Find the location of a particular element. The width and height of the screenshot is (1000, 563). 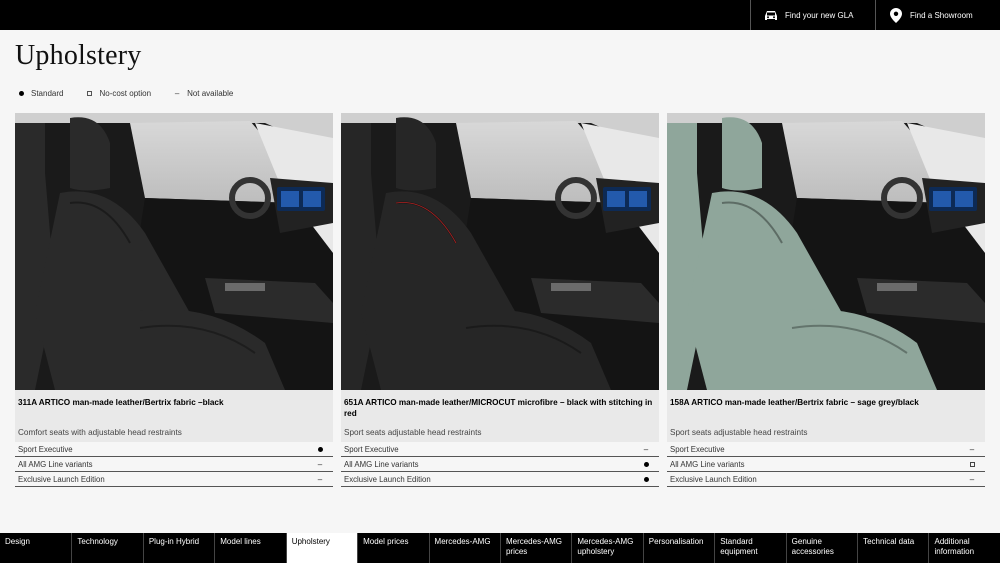

legend-label: No-cost option is located at coordinates (125, 93).